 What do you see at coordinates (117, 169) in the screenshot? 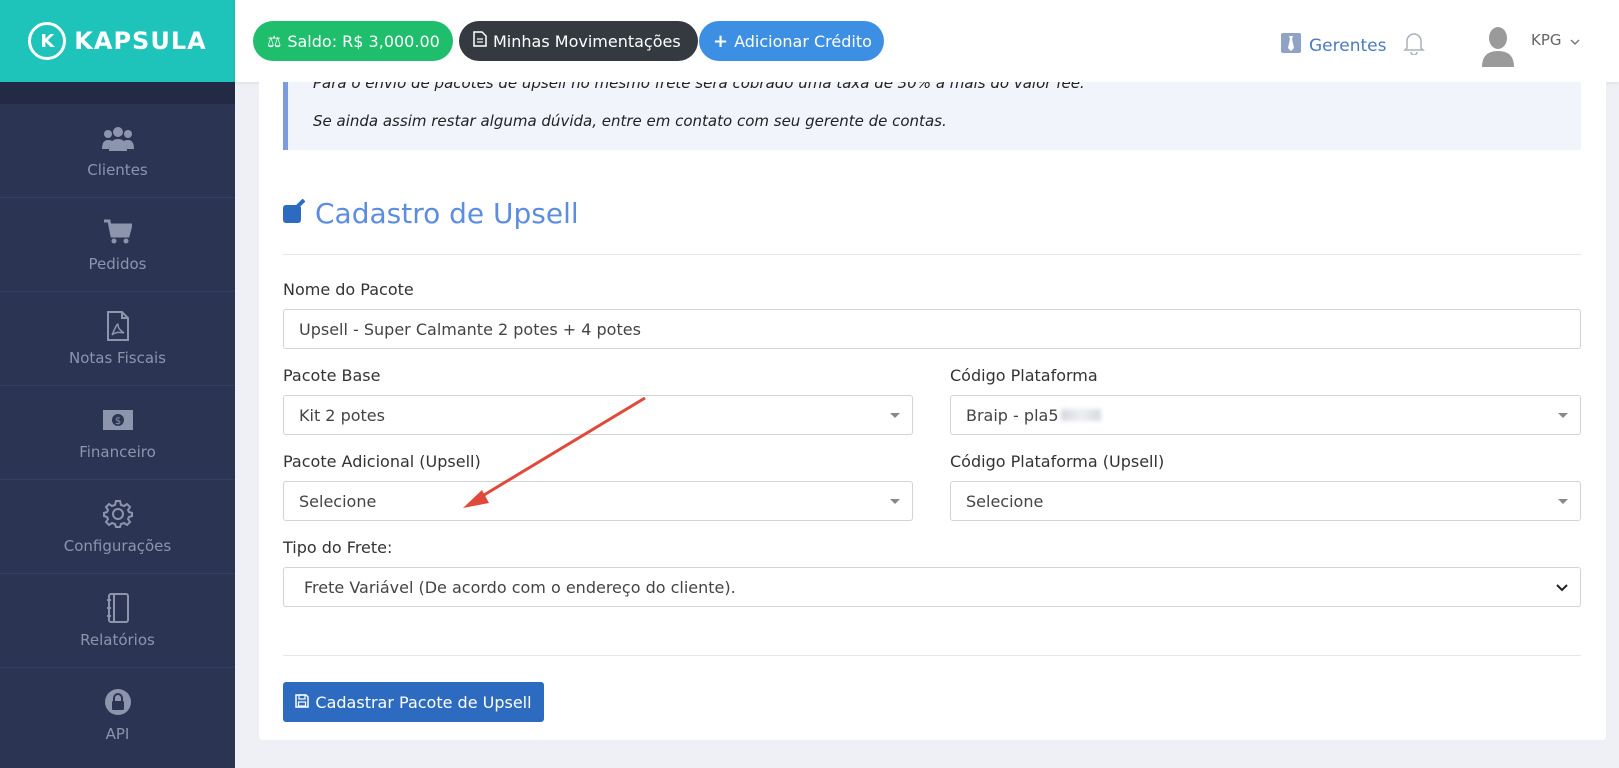
I see `sidebar-item-label: Clientes` at bounding box center [117, 169].